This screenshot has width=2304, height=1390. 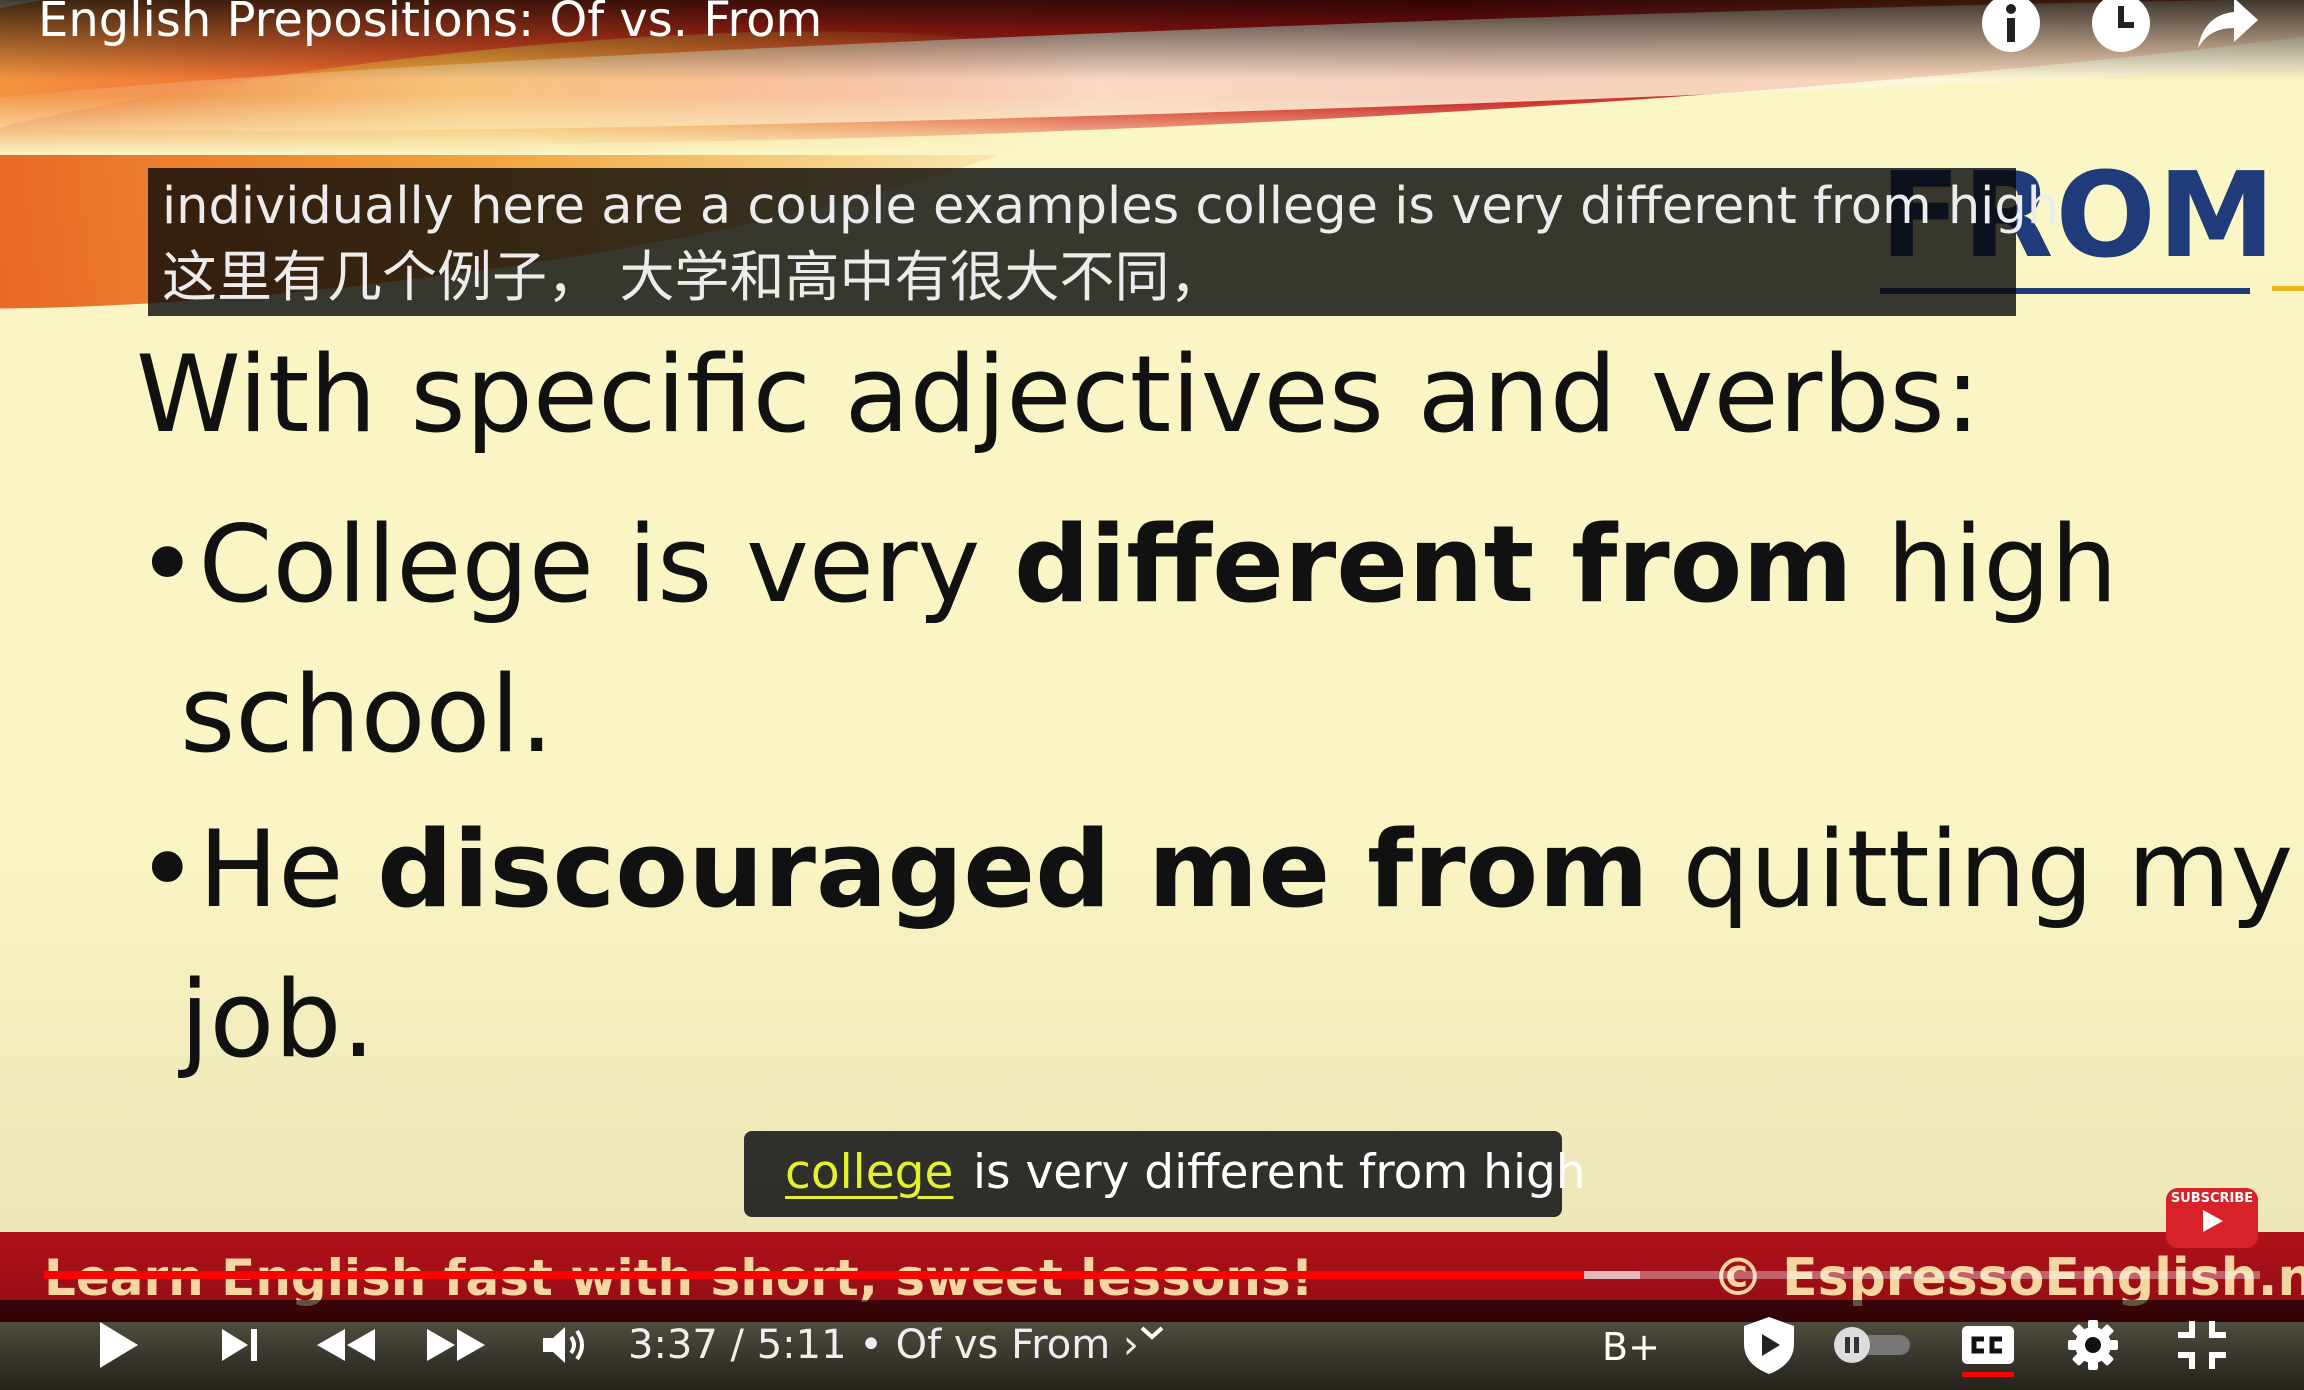 What do you see at coordinates (1988, 1374) in the screenshot?
I see `captions-active-indicator` at bounding box center [1988, 1374].